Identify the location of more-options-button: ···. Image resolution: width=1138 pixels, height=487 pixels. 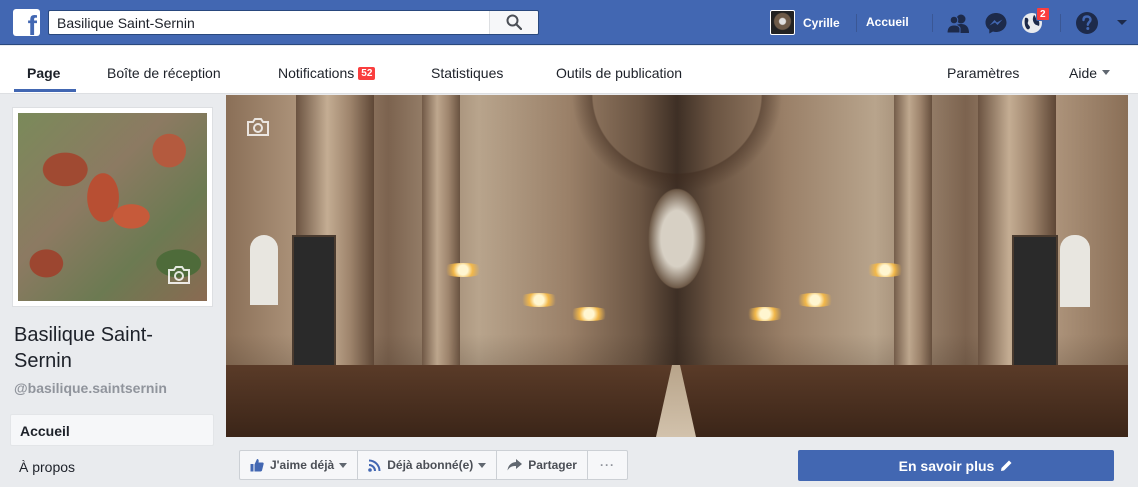
(607, 465).